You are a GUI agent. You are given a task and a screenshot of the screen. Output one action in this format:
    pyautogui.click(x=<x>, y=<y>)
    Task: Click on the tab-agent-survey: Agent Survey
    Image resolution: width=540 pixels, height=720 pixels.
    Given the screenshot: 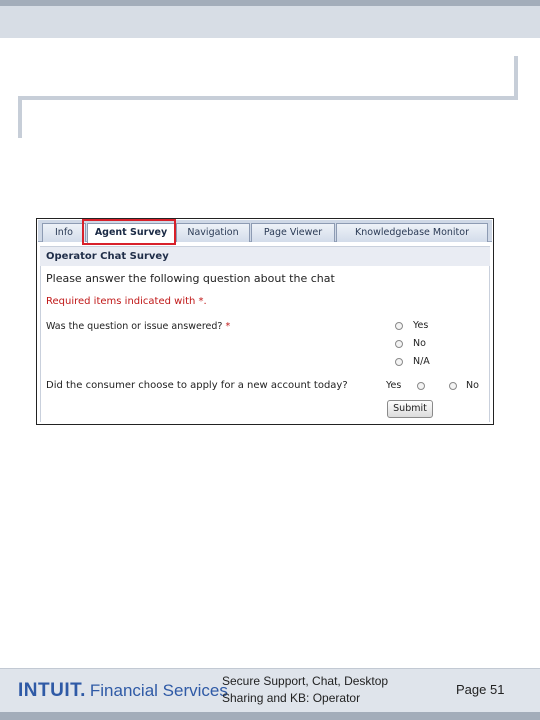 What is the action you would take?
    pyautogui.click(x=131, y=233)
    